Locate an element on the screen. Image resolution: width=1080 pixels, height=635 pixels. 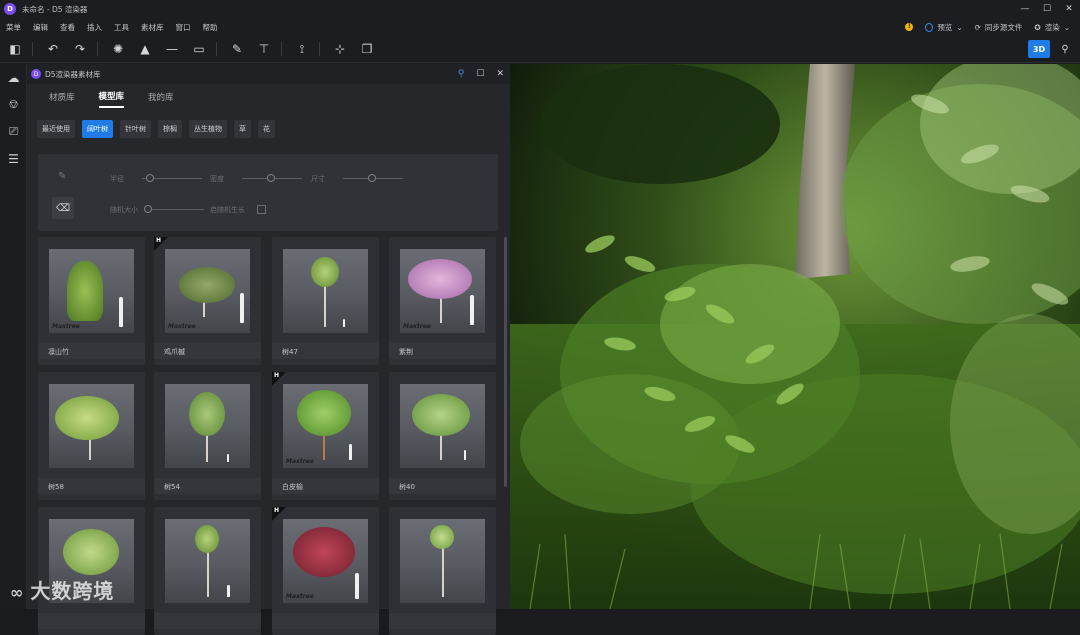
camera-icon: ⎚ is located at coordinates (13, 131).